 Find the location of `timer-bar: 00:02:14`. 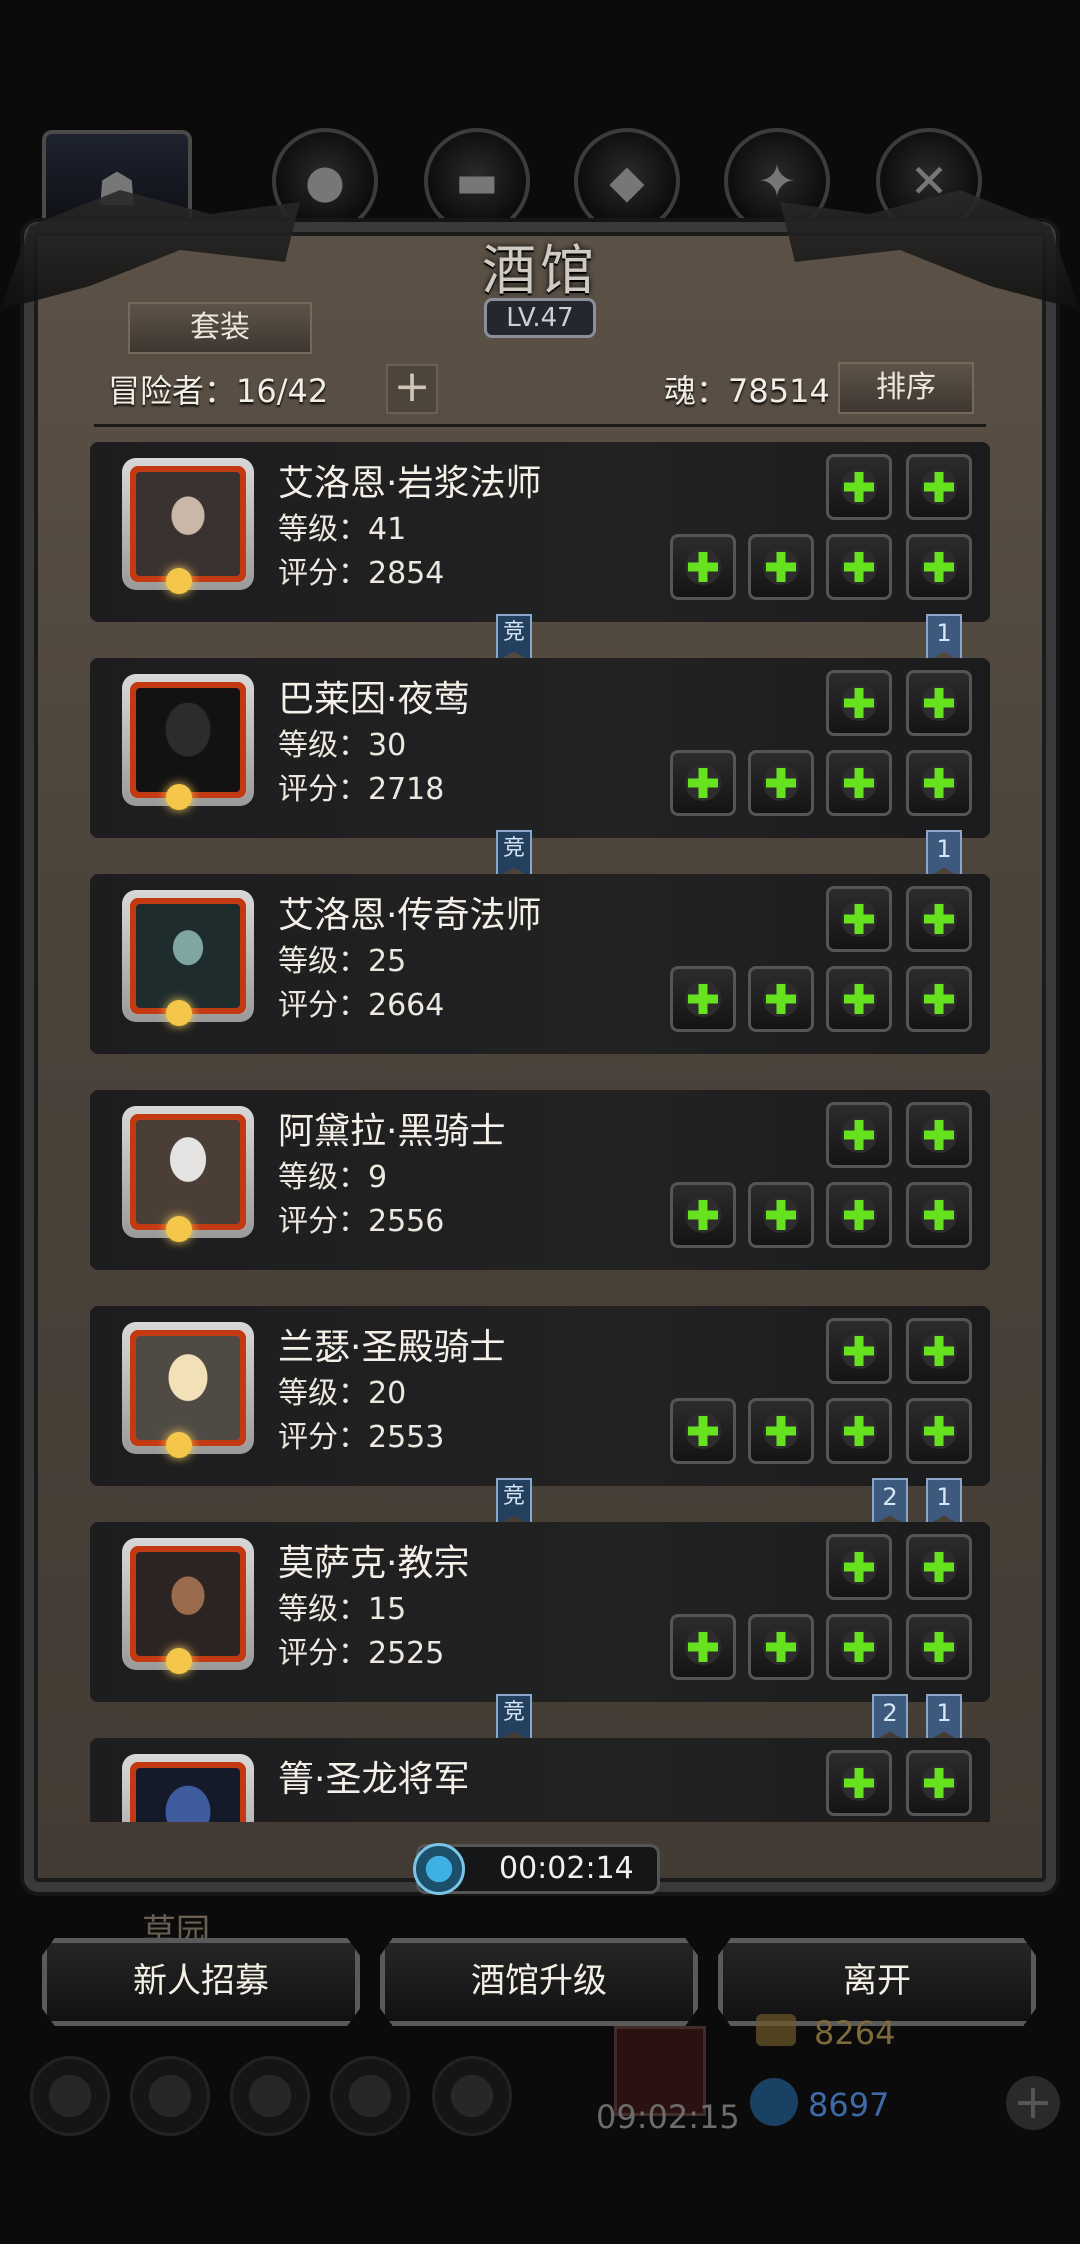

timer-bar: 00:02:14 is located at coordinates (536, 1869).